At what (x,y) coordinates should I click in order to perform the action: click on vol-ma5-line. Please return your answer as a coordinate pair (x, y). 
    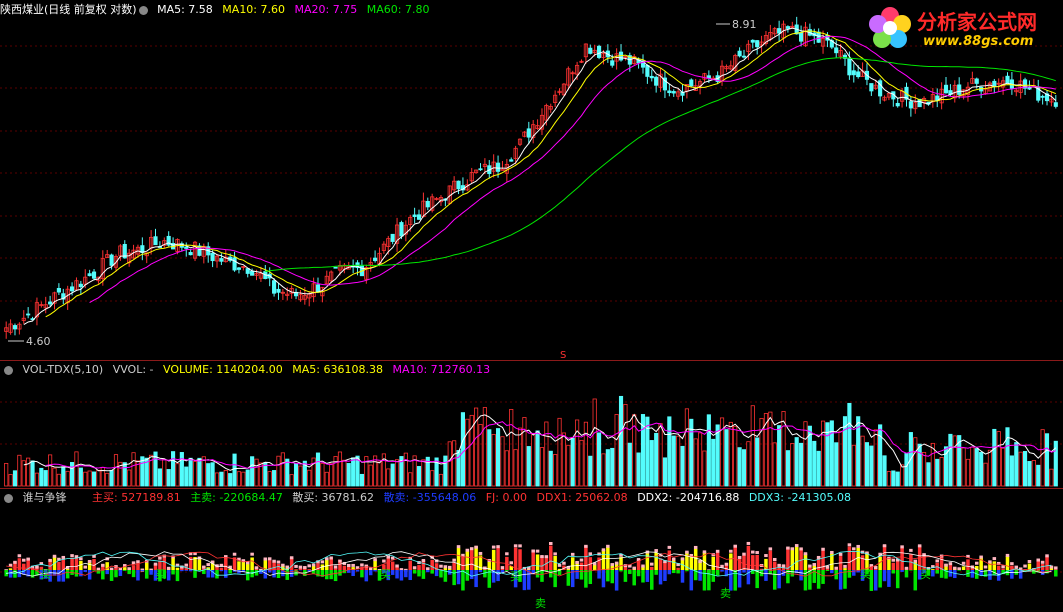
    Looking at the image, I should click on (540, 442).